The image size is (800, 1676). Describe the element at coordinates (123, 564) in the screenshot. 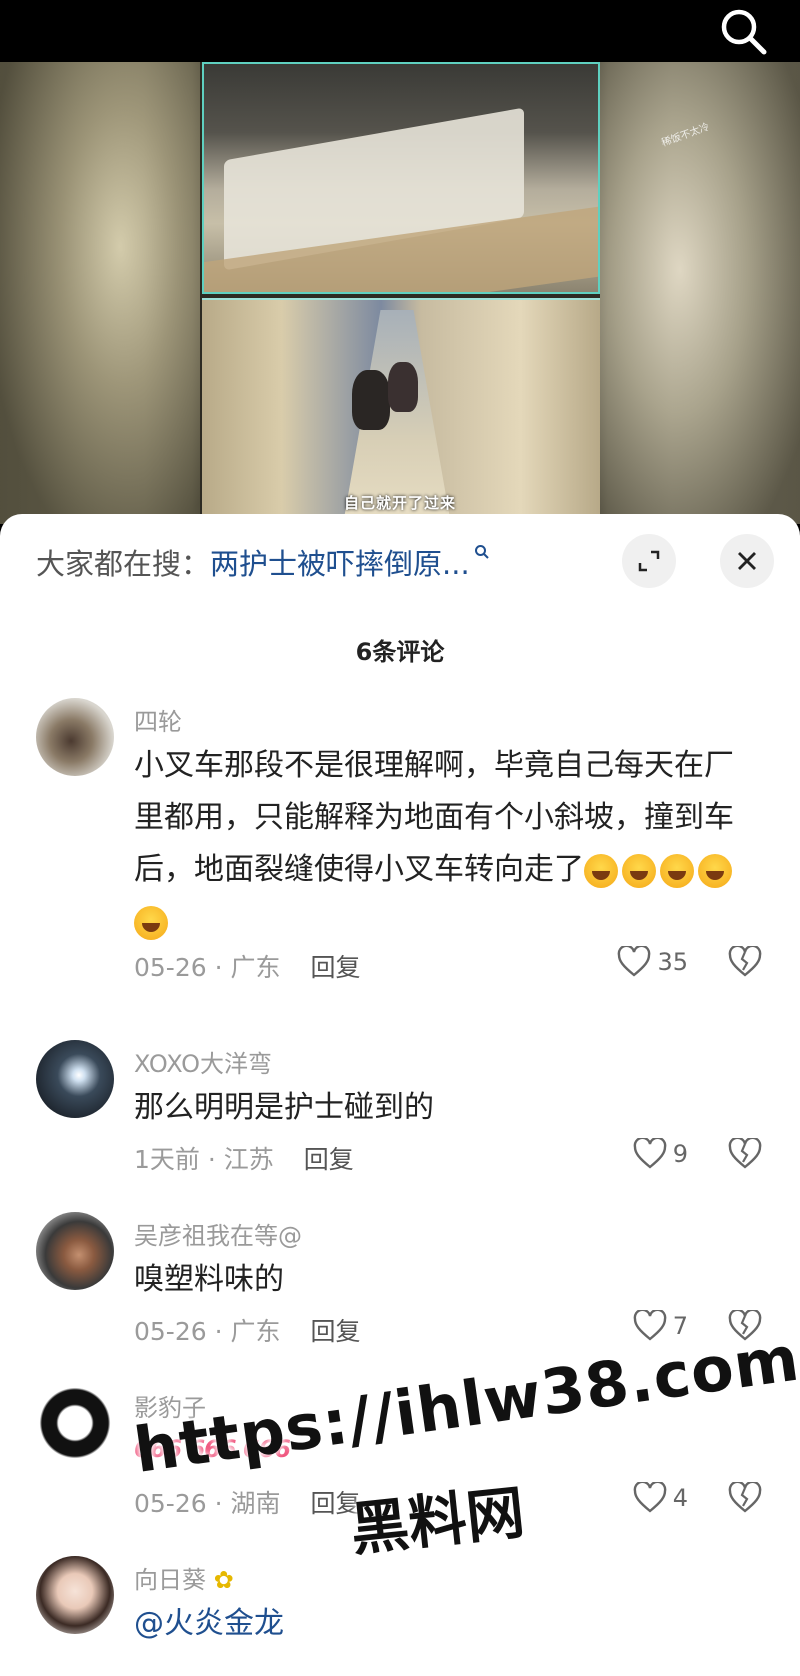

I see `hot-search-label: 大家都在搜：` at that location.